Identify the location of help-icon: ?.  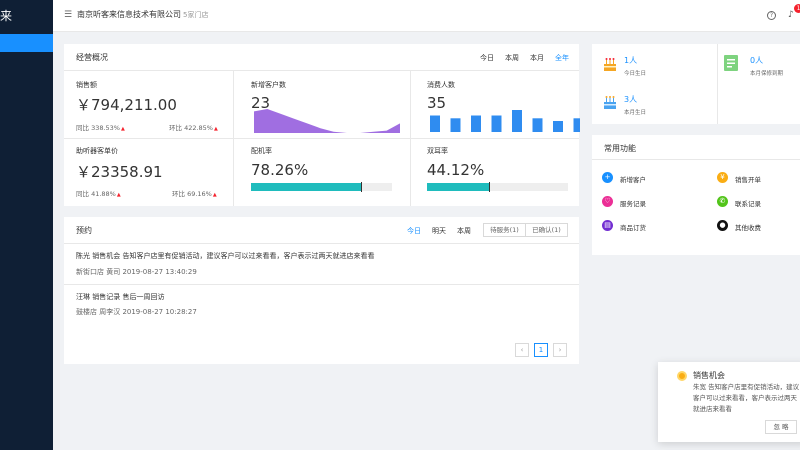
(771, 15).